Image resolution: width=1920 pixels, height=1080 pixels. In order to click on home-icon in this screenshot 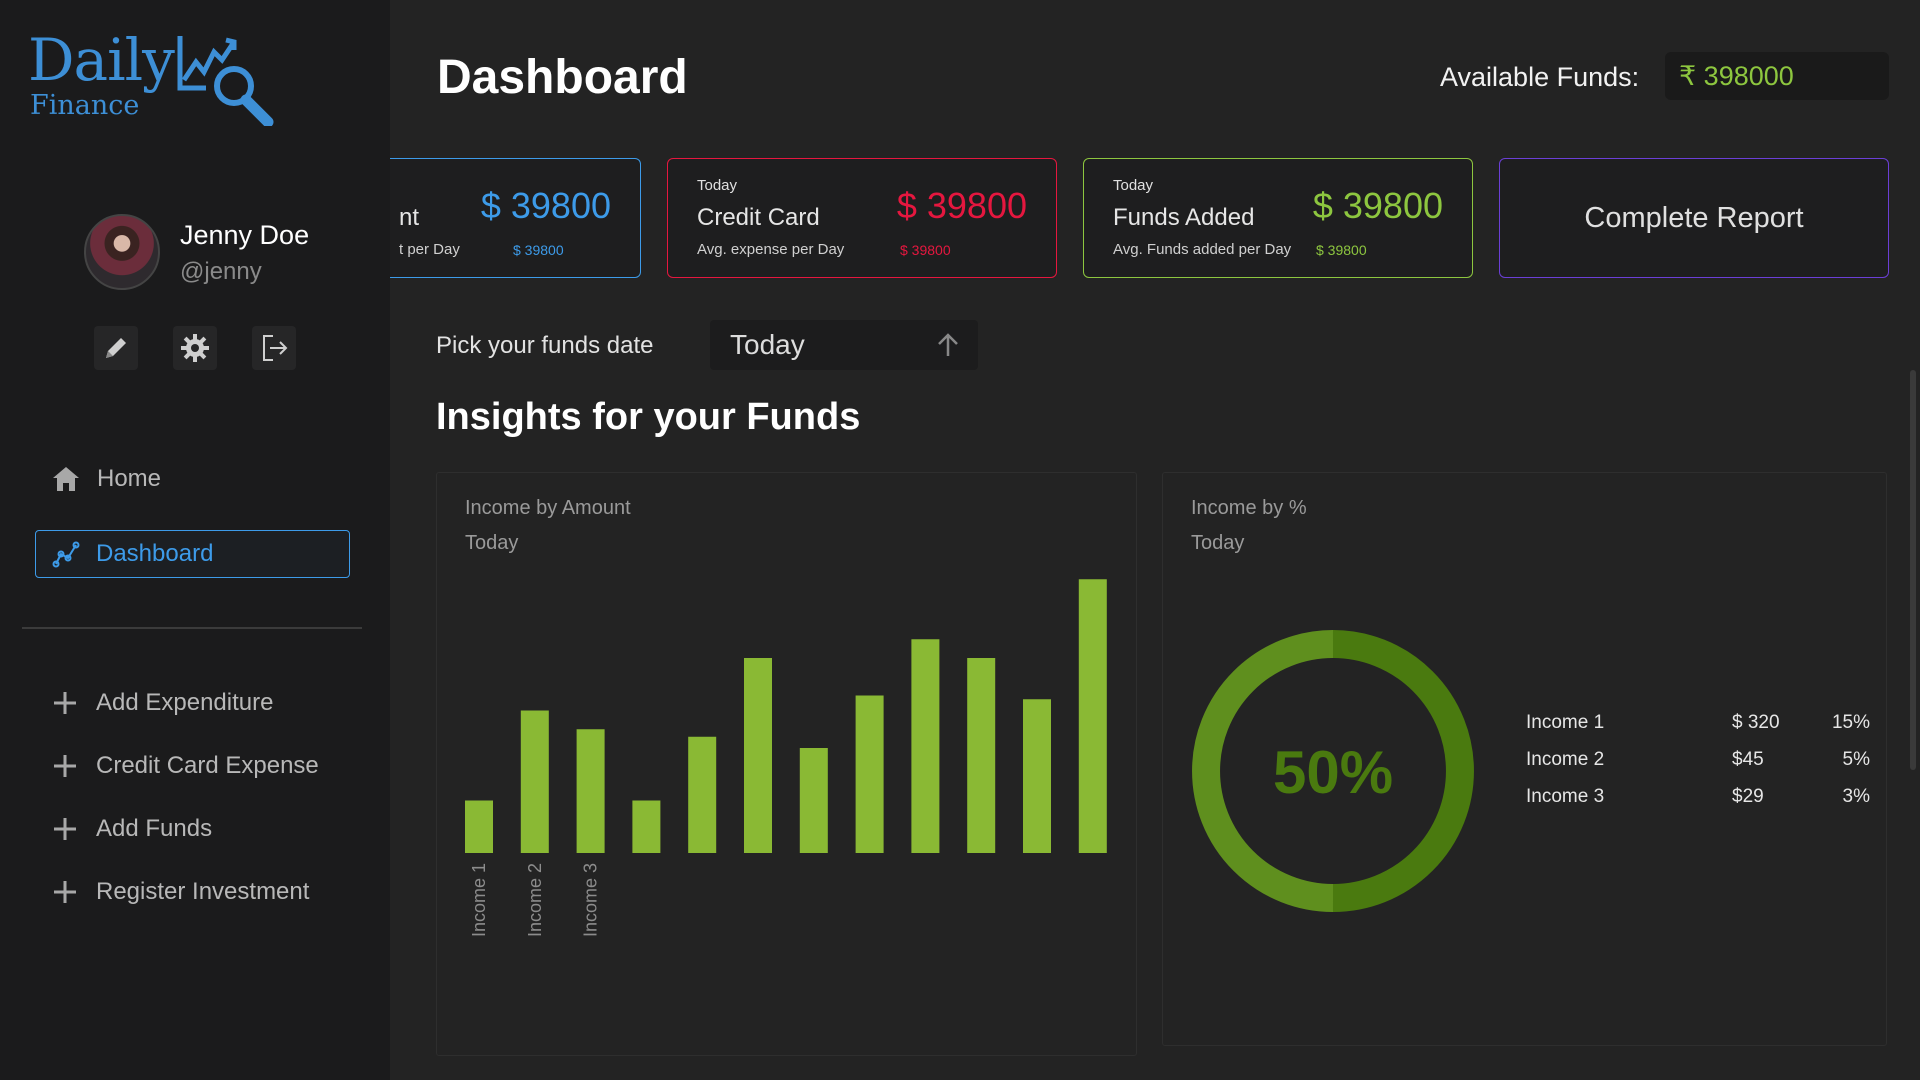, I will do `click(66, 479)`.